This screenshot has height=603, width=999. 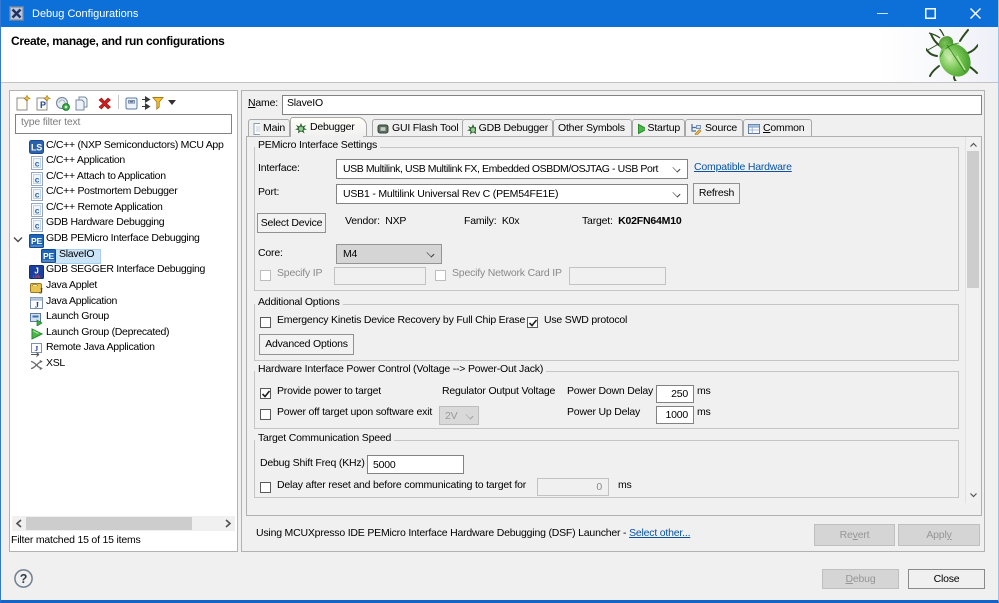 What do you see at coordinates (36, 148) in the screenshot?
I see `svg-text: LS` at bounding box center [36, 148].